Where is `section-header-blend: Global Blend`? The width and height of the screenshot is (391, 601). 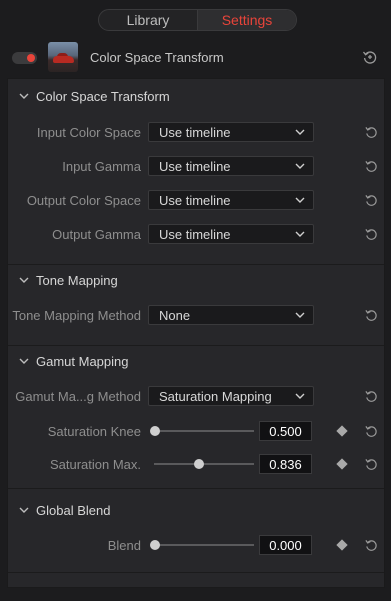
section-header-blend: Global Blend is located at coordinates (64, 510).